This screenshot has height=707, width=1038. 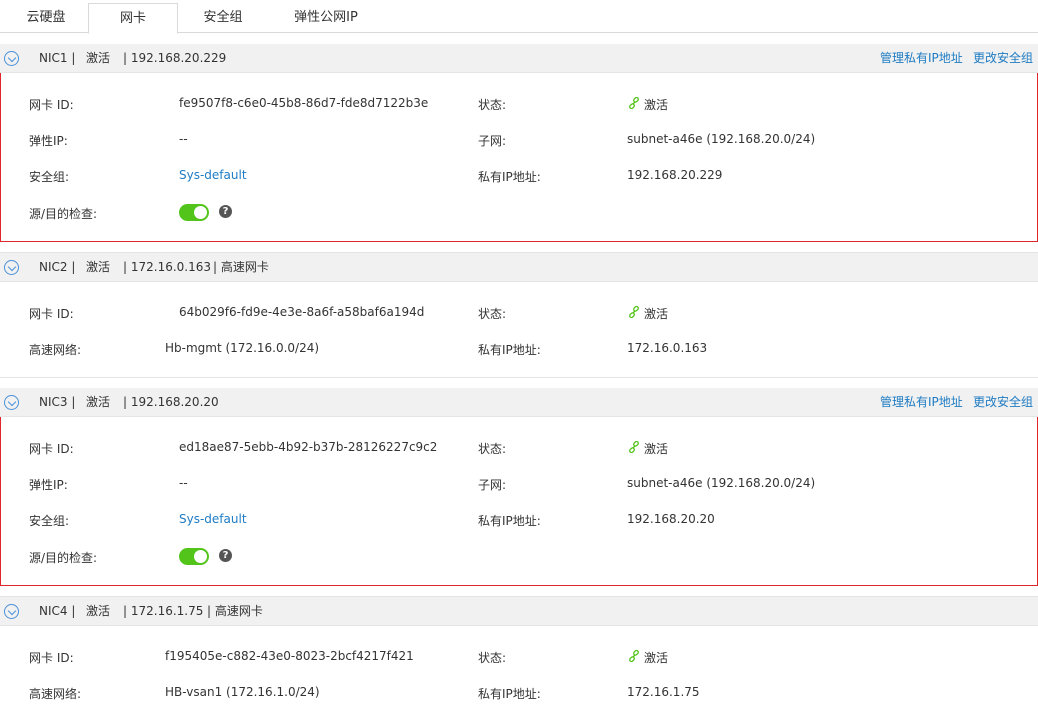 What do you see at coordinates (133, 18) in the screenshot?
I see `tab-nic: 网卡` at bounding box center [133, 18].